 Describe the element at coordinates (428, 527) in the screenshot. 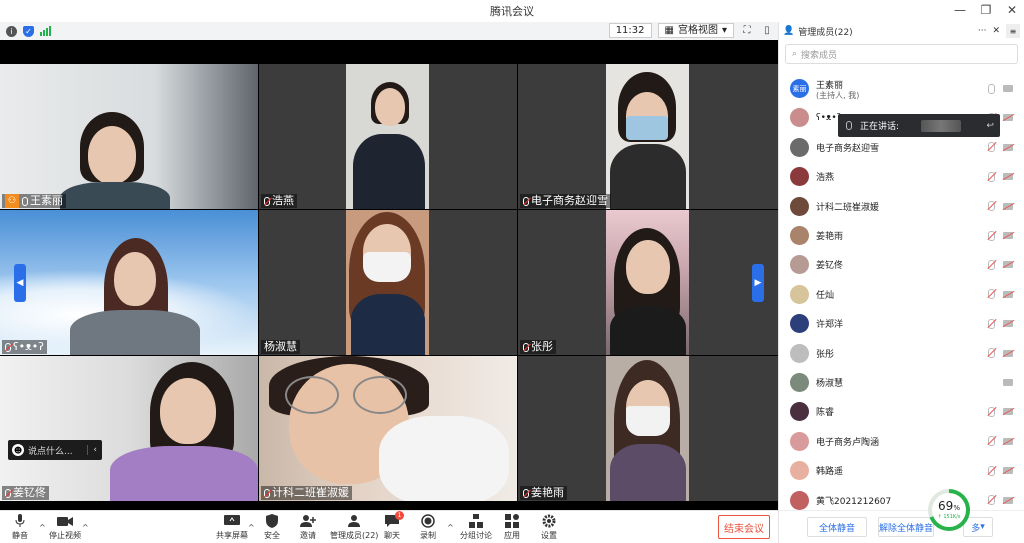

I see `record-button: 录制` at that location.